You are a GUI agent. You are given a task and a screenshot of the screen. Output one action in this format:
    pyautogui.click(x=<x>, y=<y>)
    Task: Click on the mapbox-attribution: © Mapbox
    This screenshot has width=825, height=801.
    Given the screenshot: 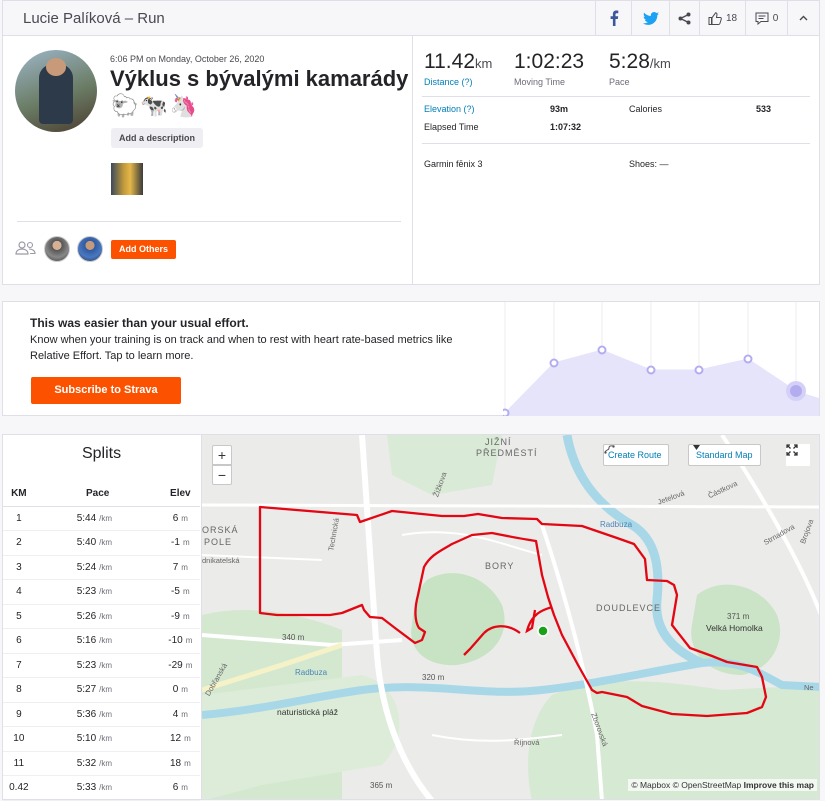 What is the action you would take?
    pyautogui.click(x=650, y=785)
    